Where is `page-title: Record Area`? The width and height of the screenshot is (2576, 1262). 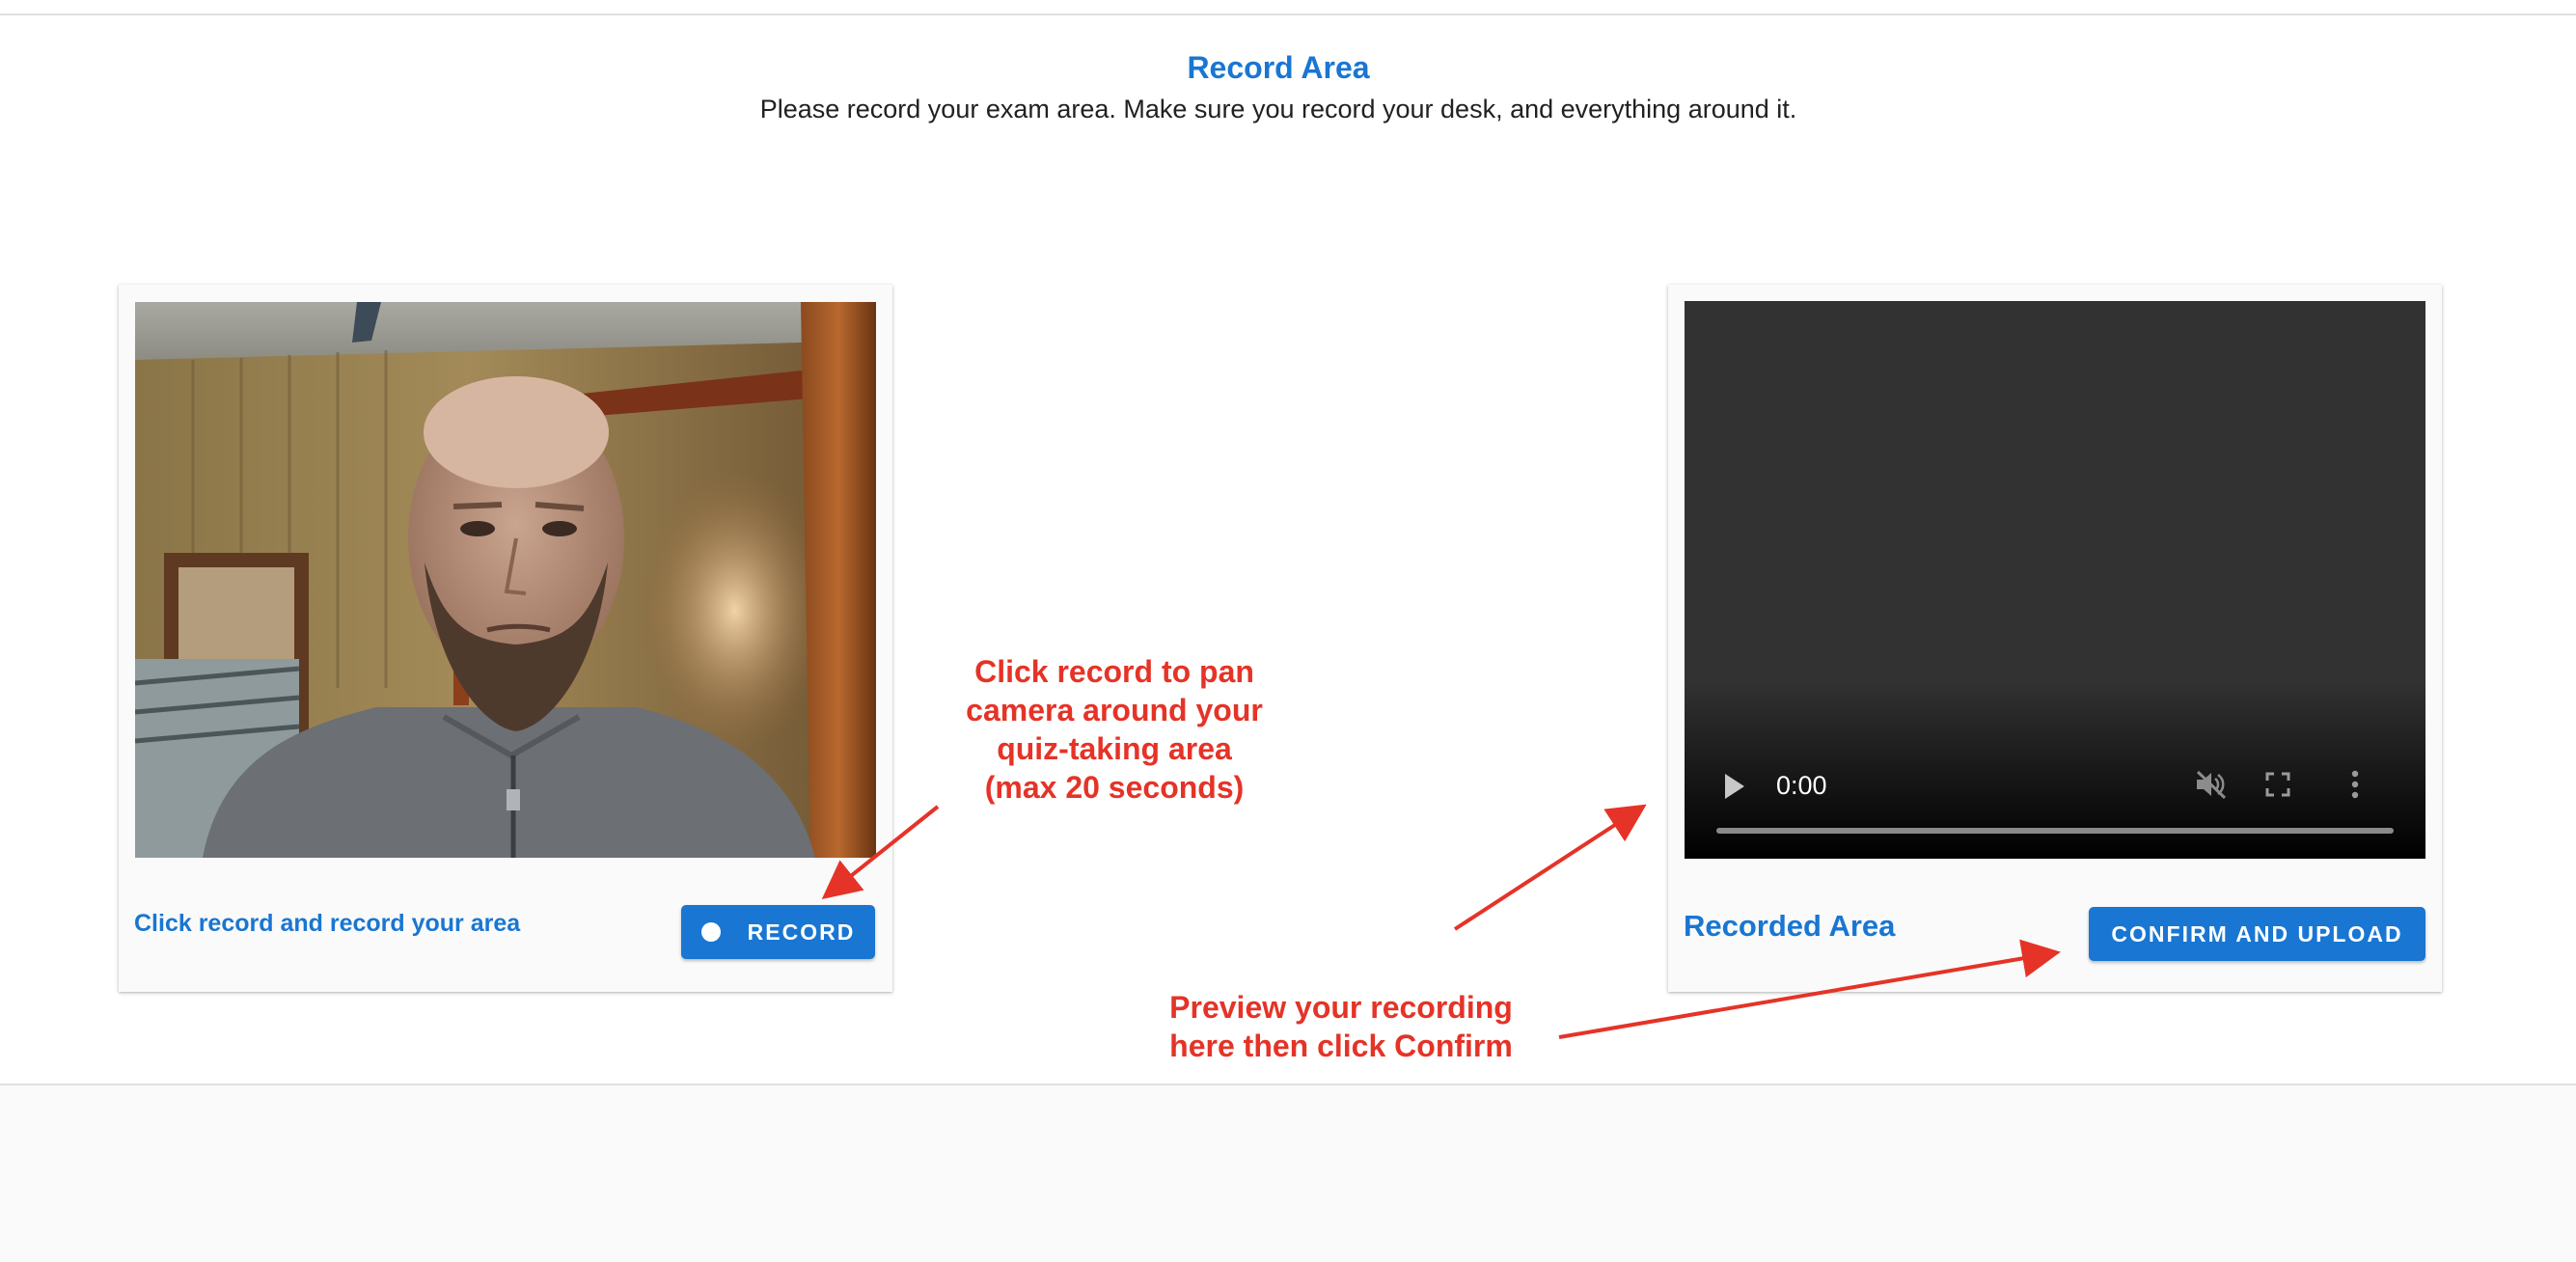
page-title: Record Area is located at coordinates (1278, 67).